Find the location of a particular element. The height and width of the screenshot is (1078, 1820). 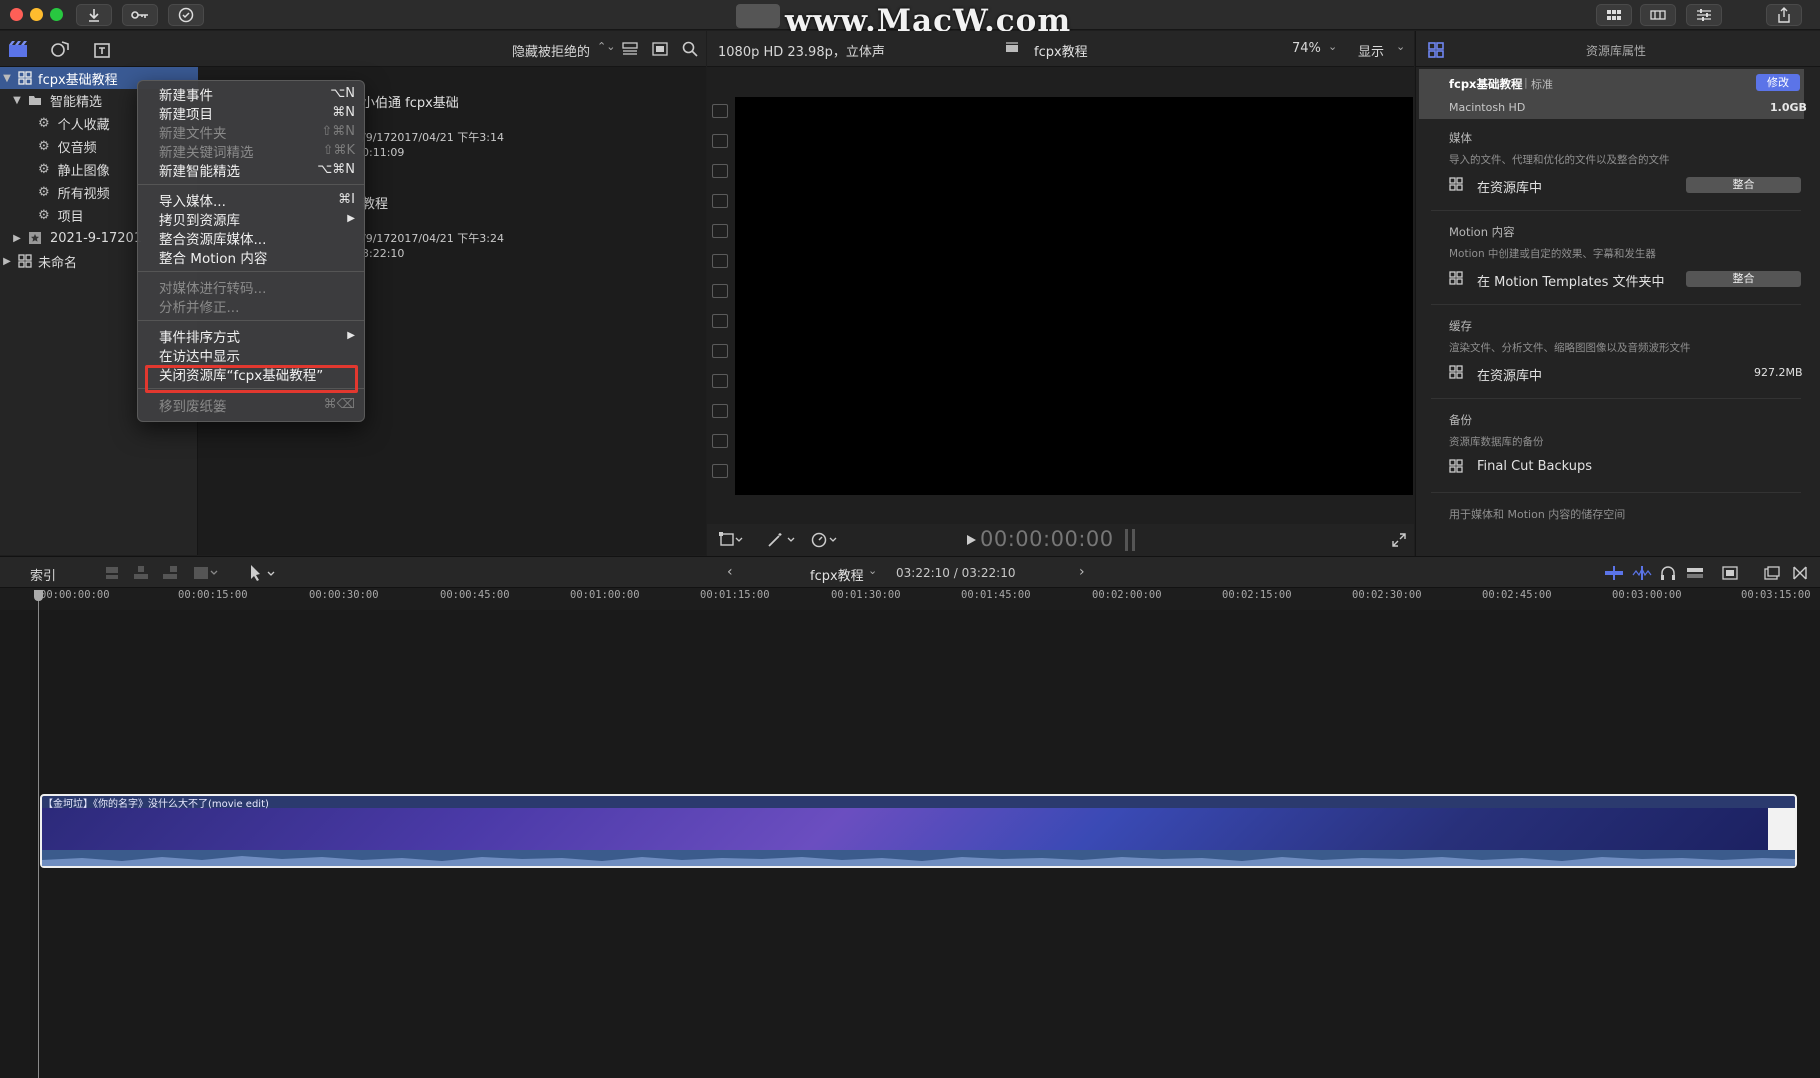

storage-location: 在资源库中 is located at coordinates (1510, 188).